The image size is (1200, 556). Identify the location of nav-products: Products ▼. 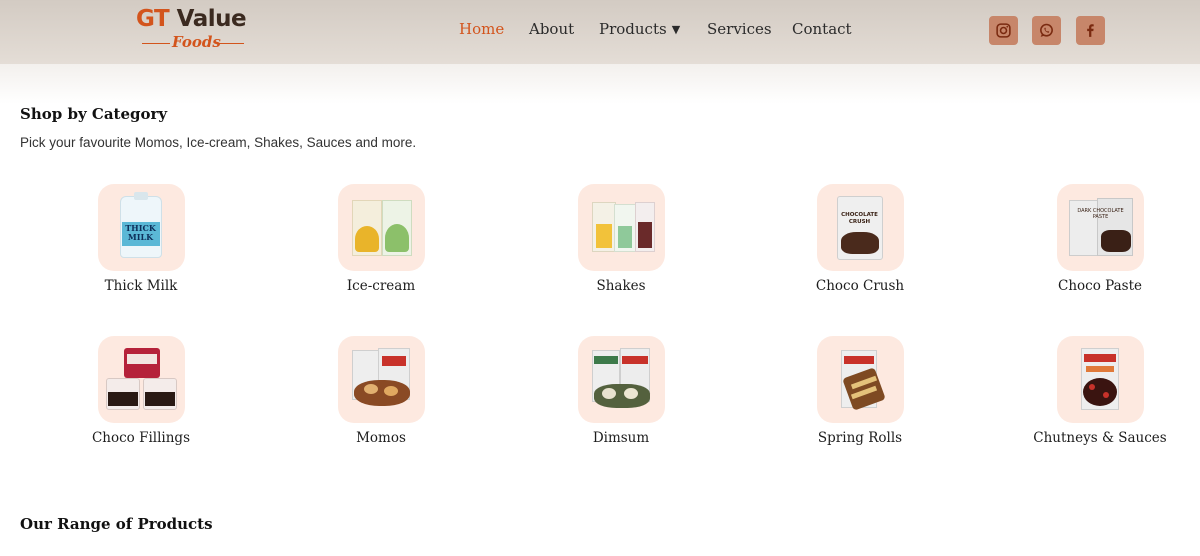
(639, 29).